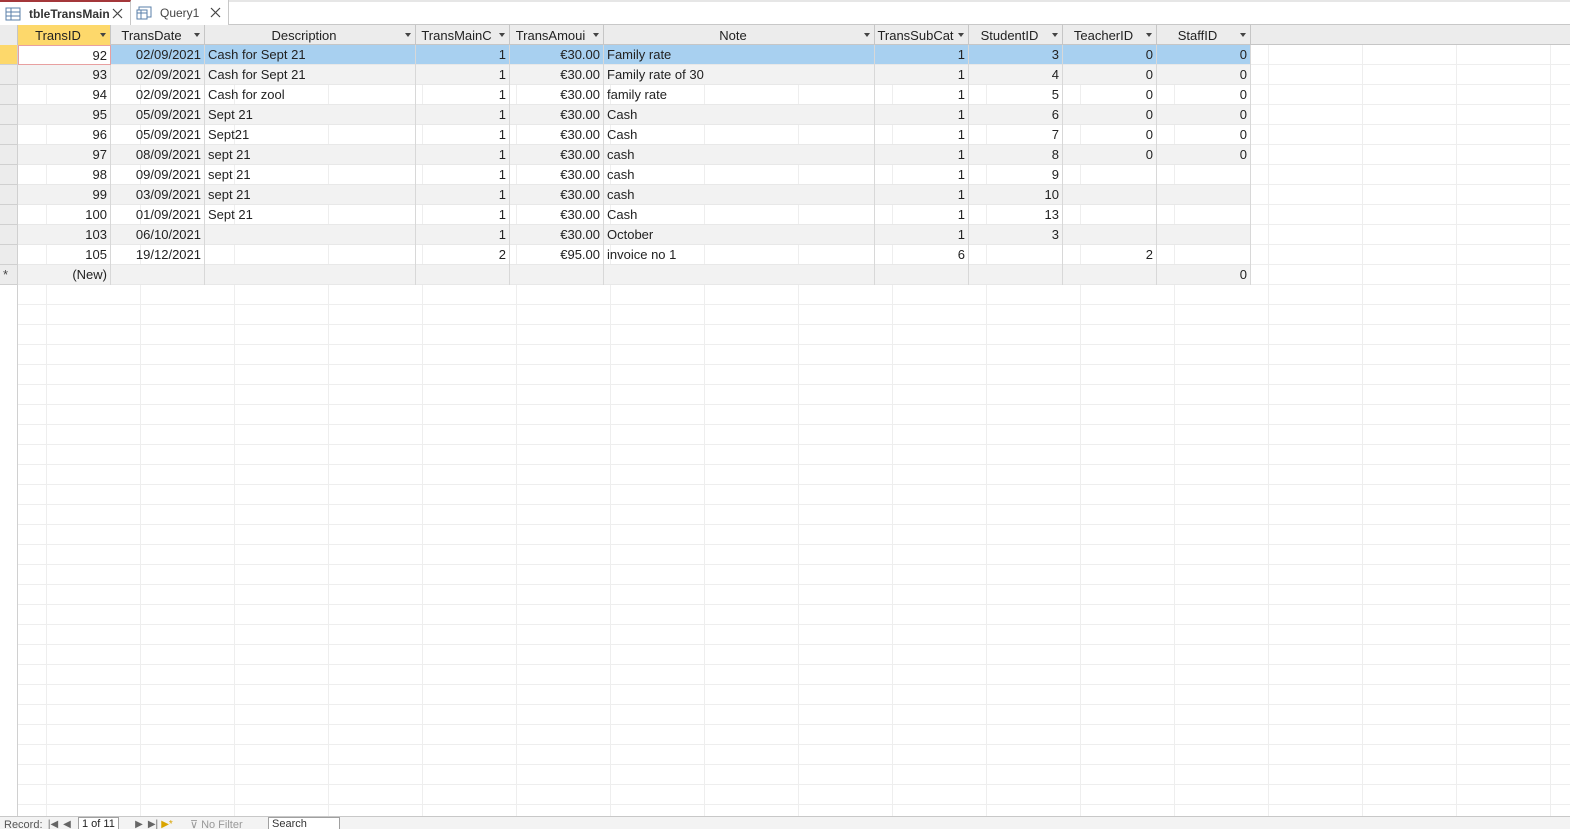 This screenshot has height=829, width=1570. What do you see at coordinates (739, 35) in the screenshot?
I see `column-header-note: Note` at bounding box center [739, 35].